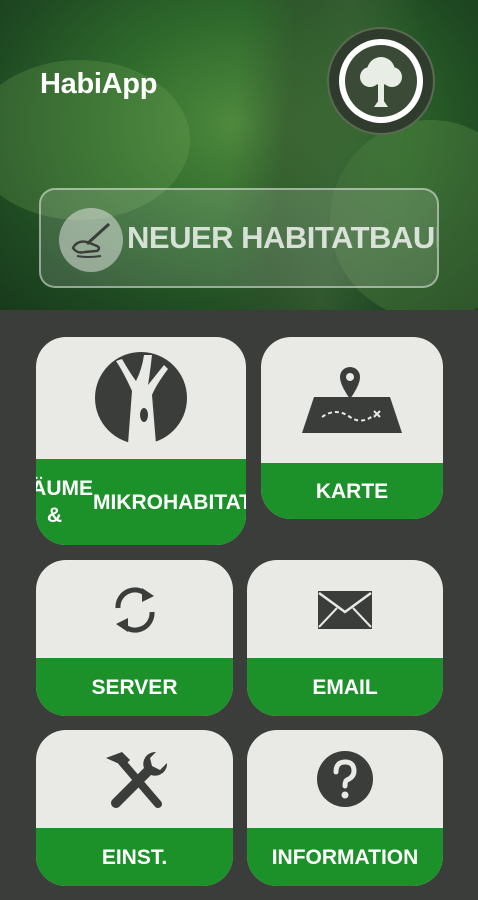 This screenshot has width=478, height=900. What do you see at coordinates (91, 240) in the screenshot?
I see `pencil-hand-icon` at bounding box center [91, 240].